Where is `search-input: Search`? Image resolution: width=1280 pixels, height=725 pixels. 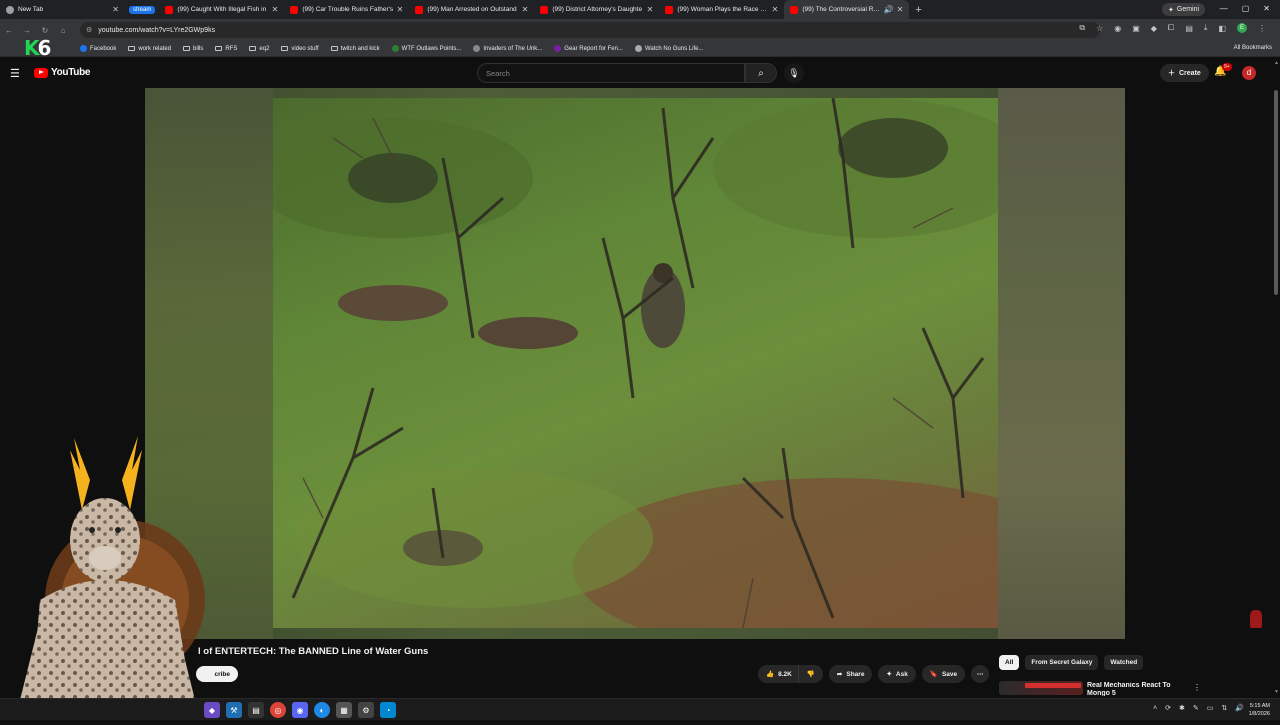 search-input: Search is located at coordinates (611, 73).